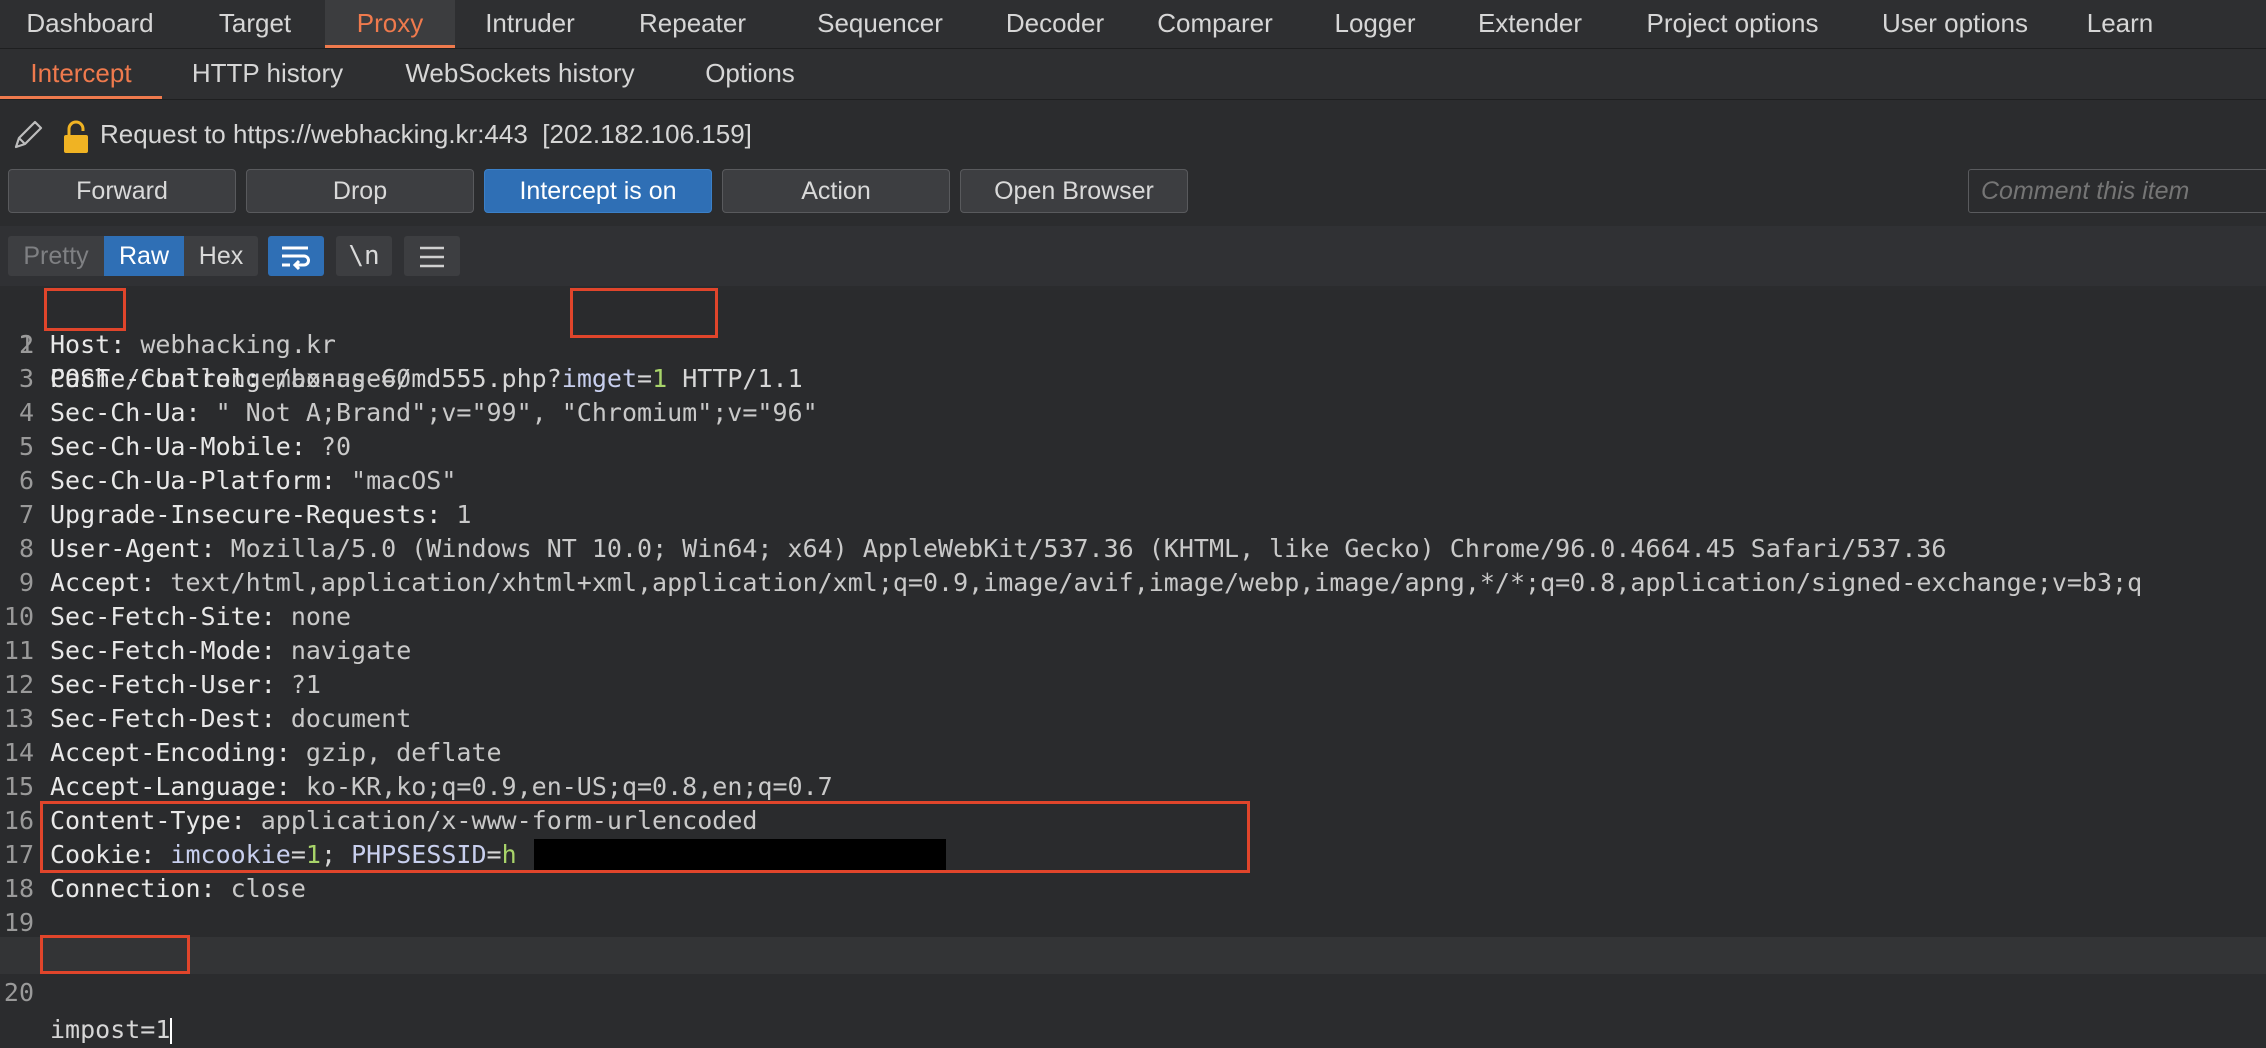  Describe the element at coordinates (1215, 24) in the screenshot. I see `tab-comparer: Comparer` at that location.